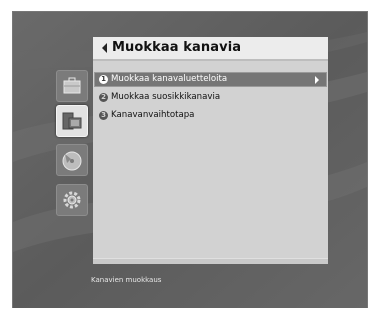 The image size is (377, 310). I want to click on panel-bottom-bar, so click(210, 261).